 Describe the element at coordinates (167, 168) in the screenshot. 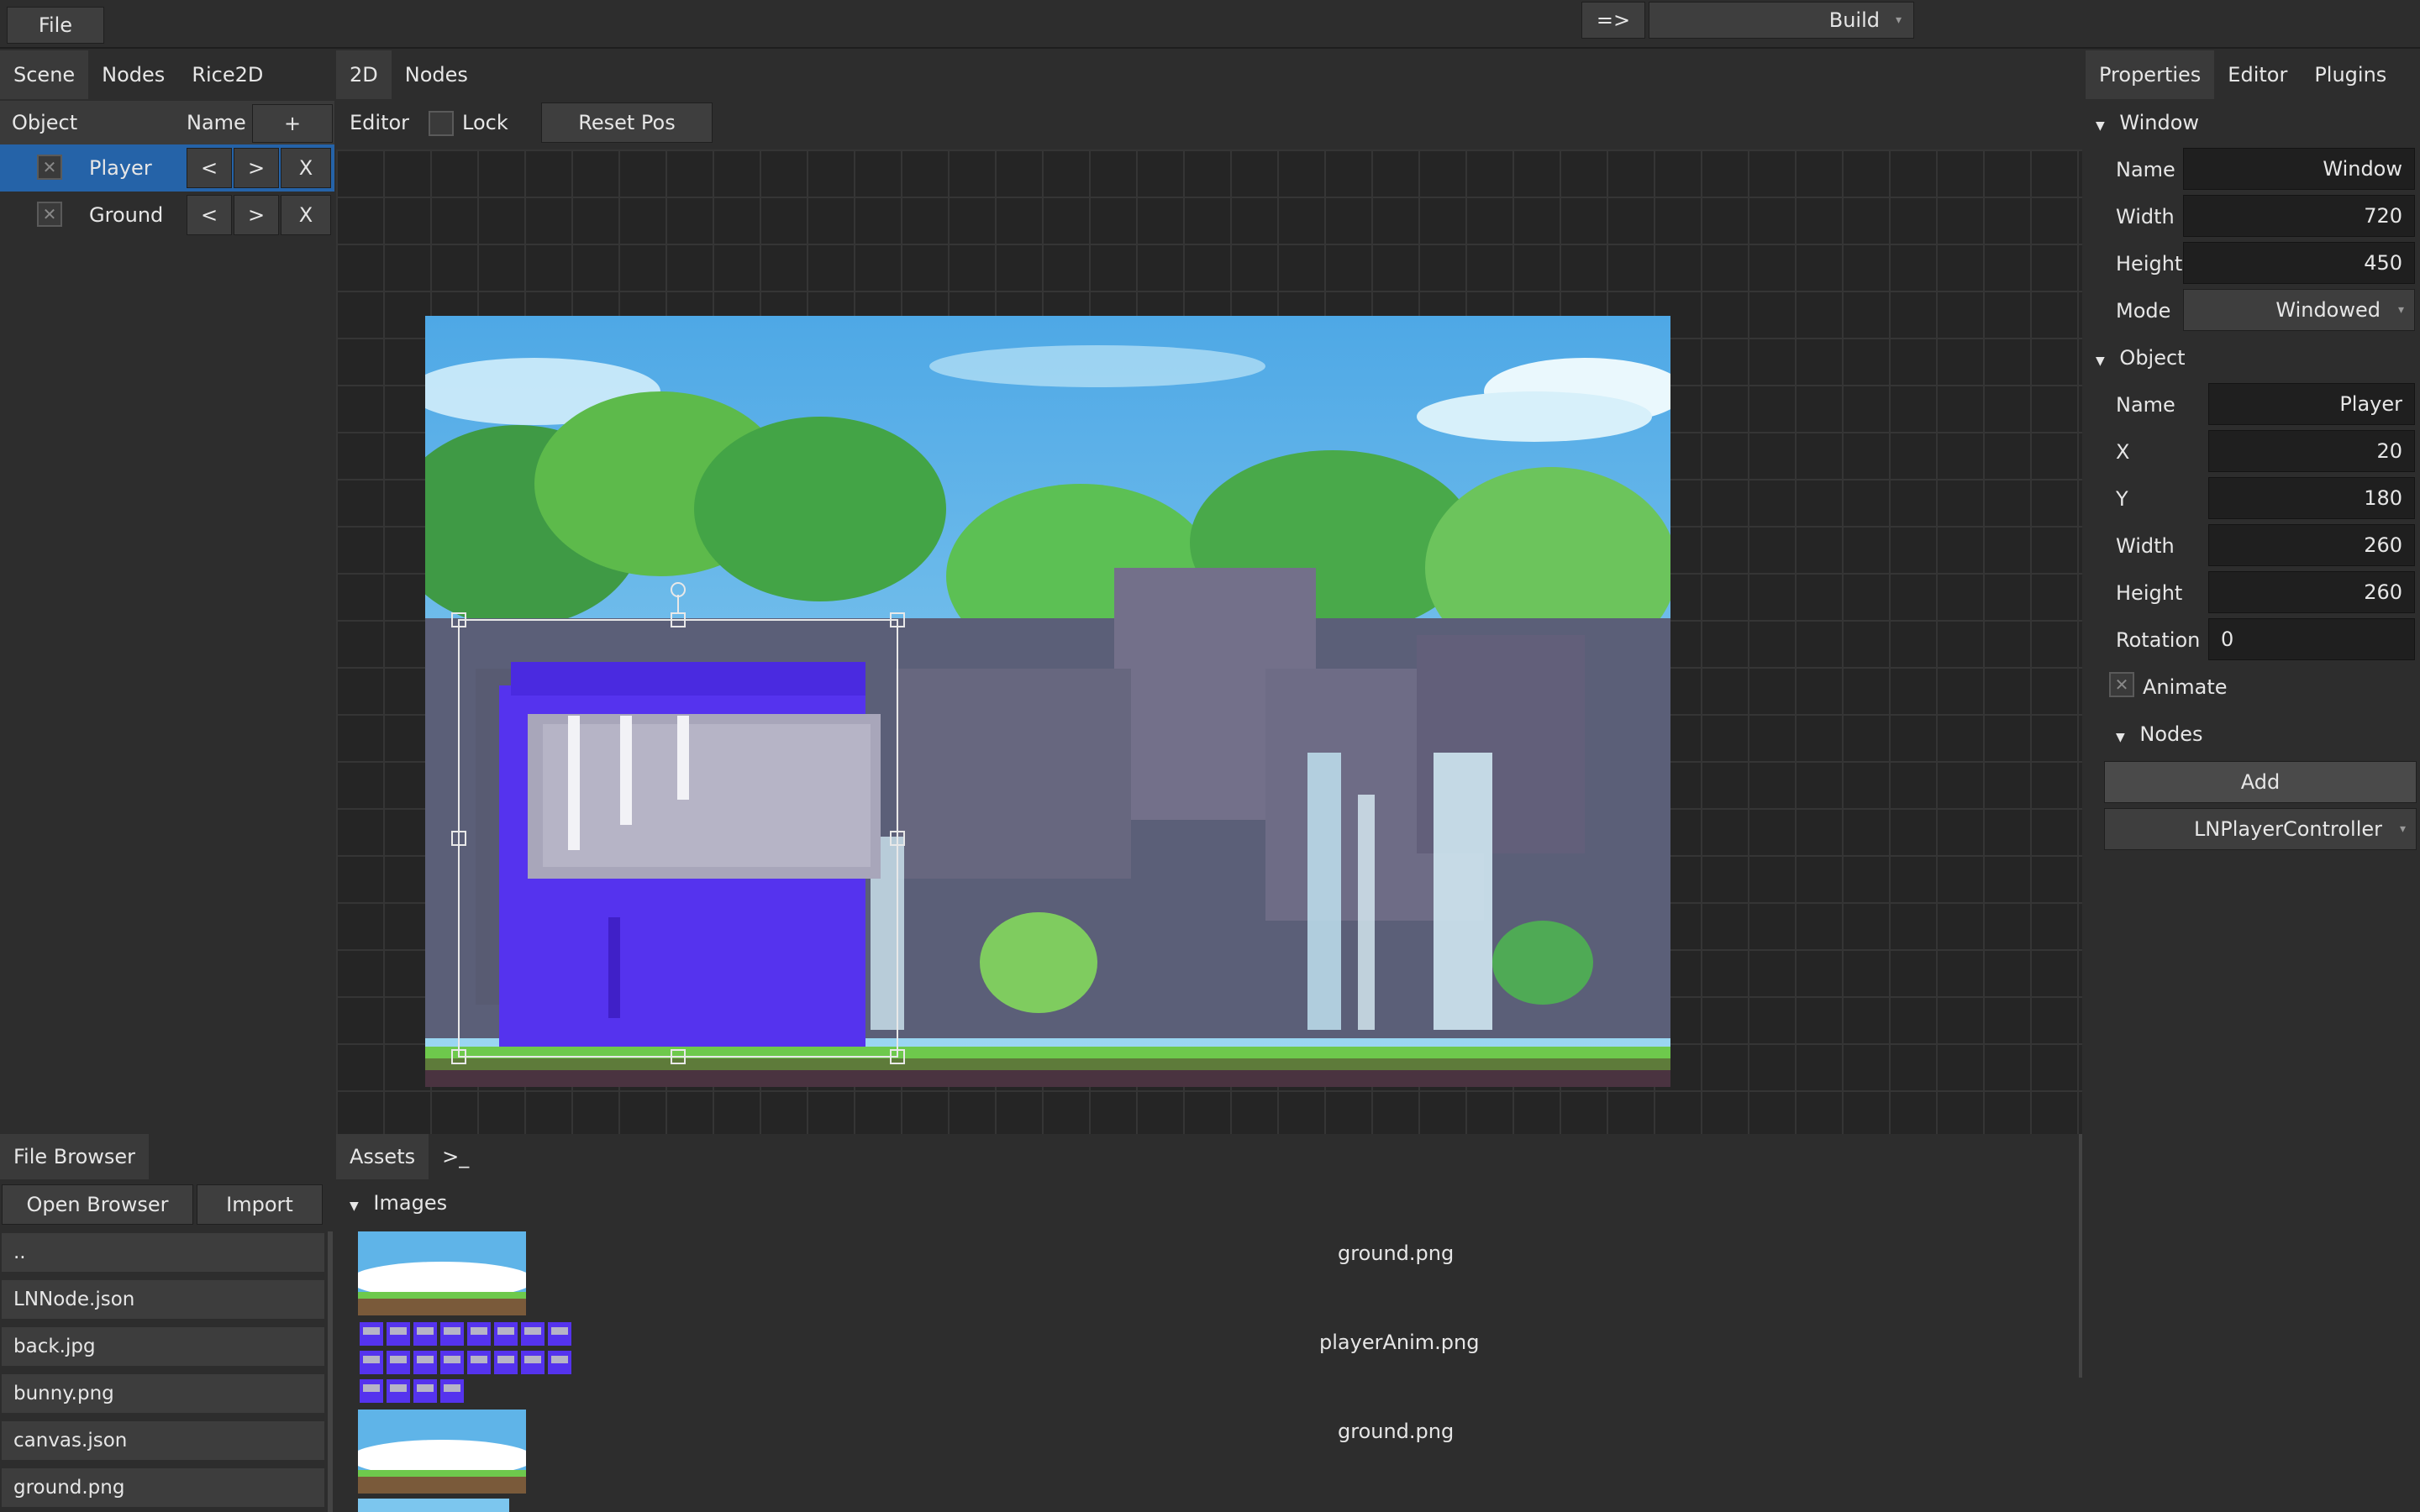

I see `scene-row-player: ✕ Player < > X` at that location.